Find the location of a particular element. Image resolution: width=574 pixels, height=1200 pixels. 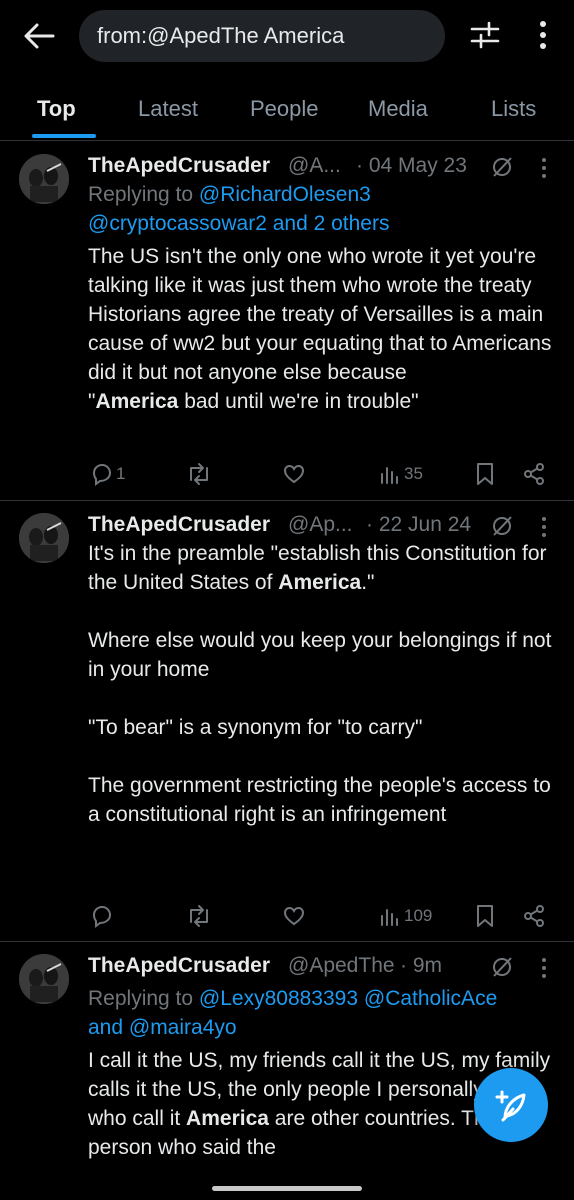

tab-latest: Latest is located at coordinates (168, 109).